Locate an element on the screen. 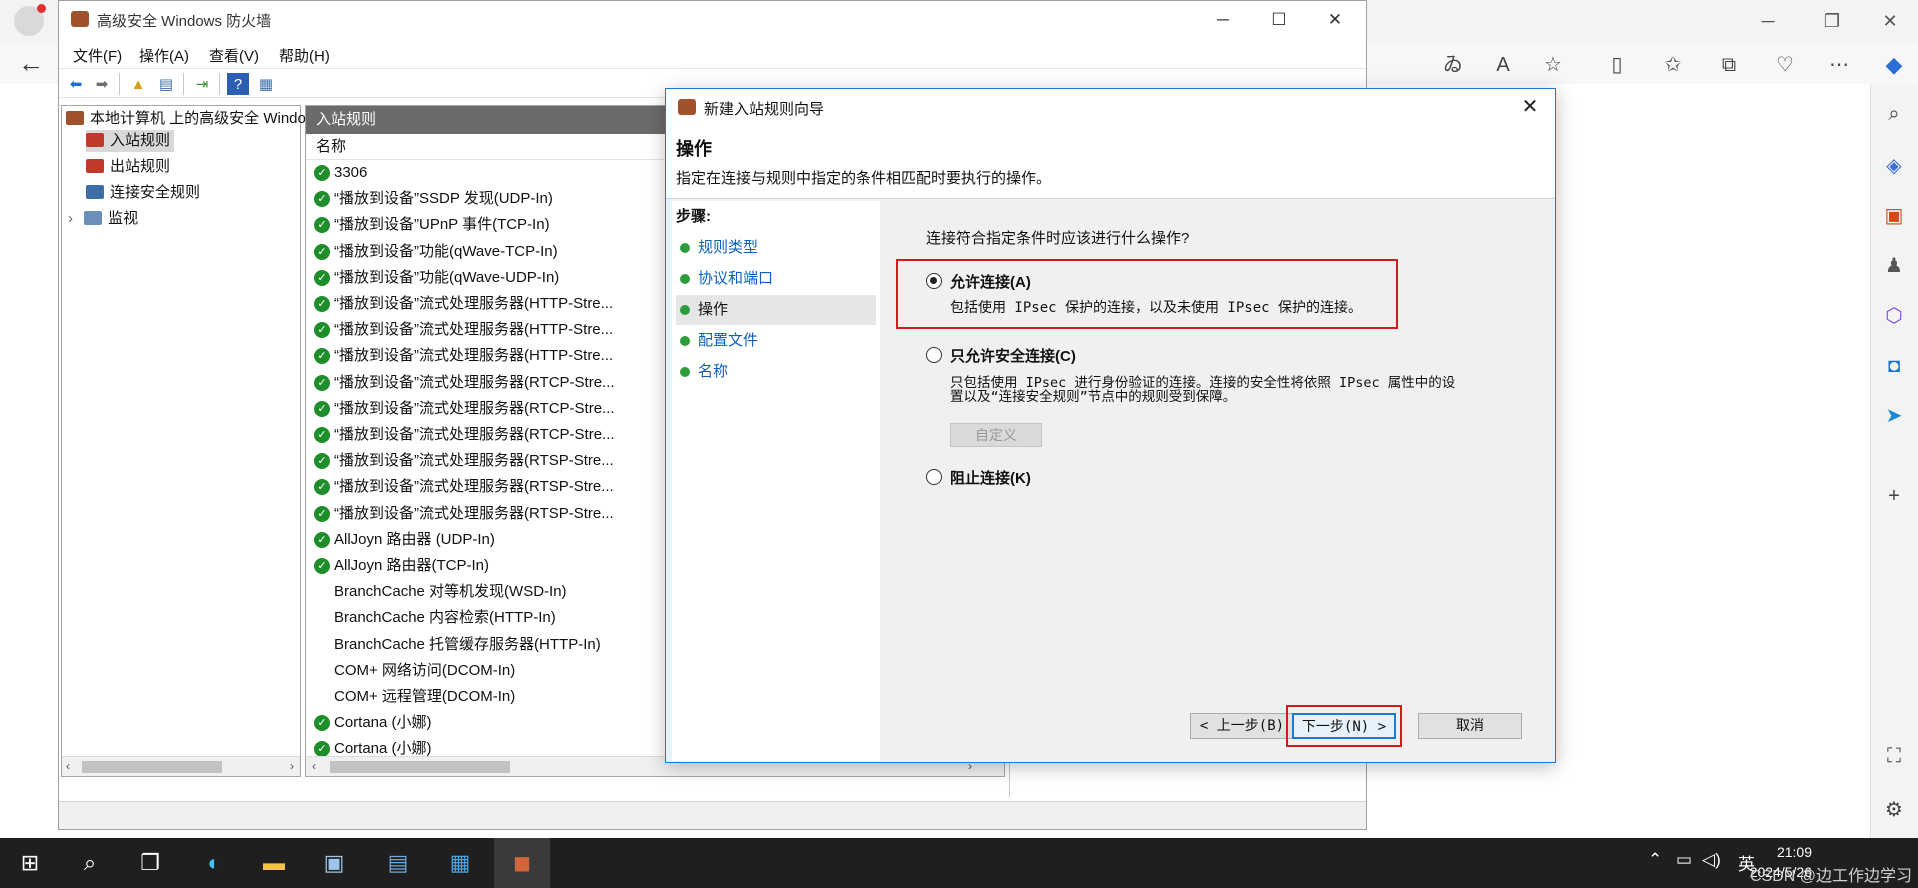 The image size is (1918, 888). step-profile: 配置文件 is located at coordinates (776, 341).